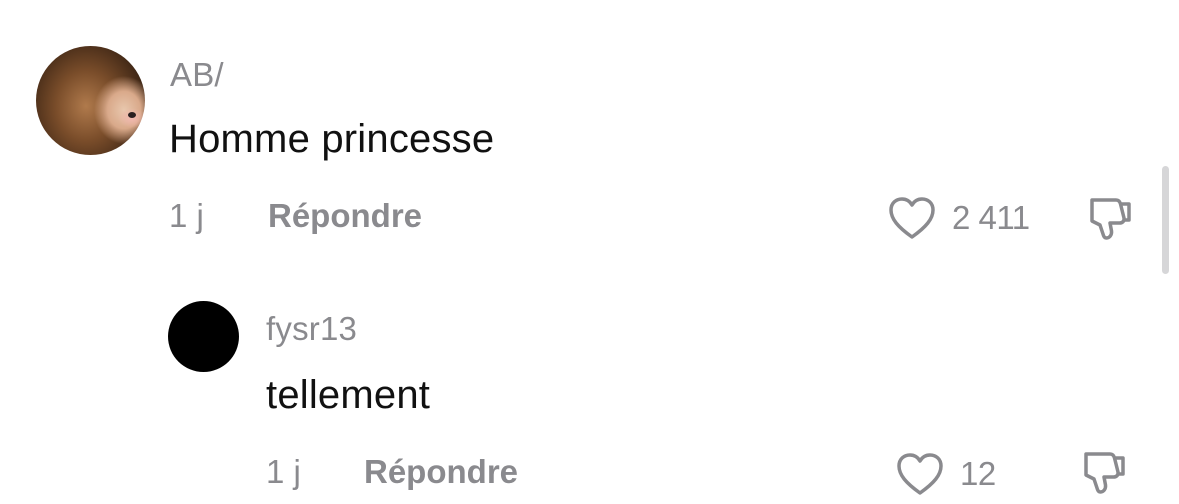  What do you see at coordinates (991, 217) in the screenshot?
I see `like-count: 2 411` at bounding box center [991, 217].